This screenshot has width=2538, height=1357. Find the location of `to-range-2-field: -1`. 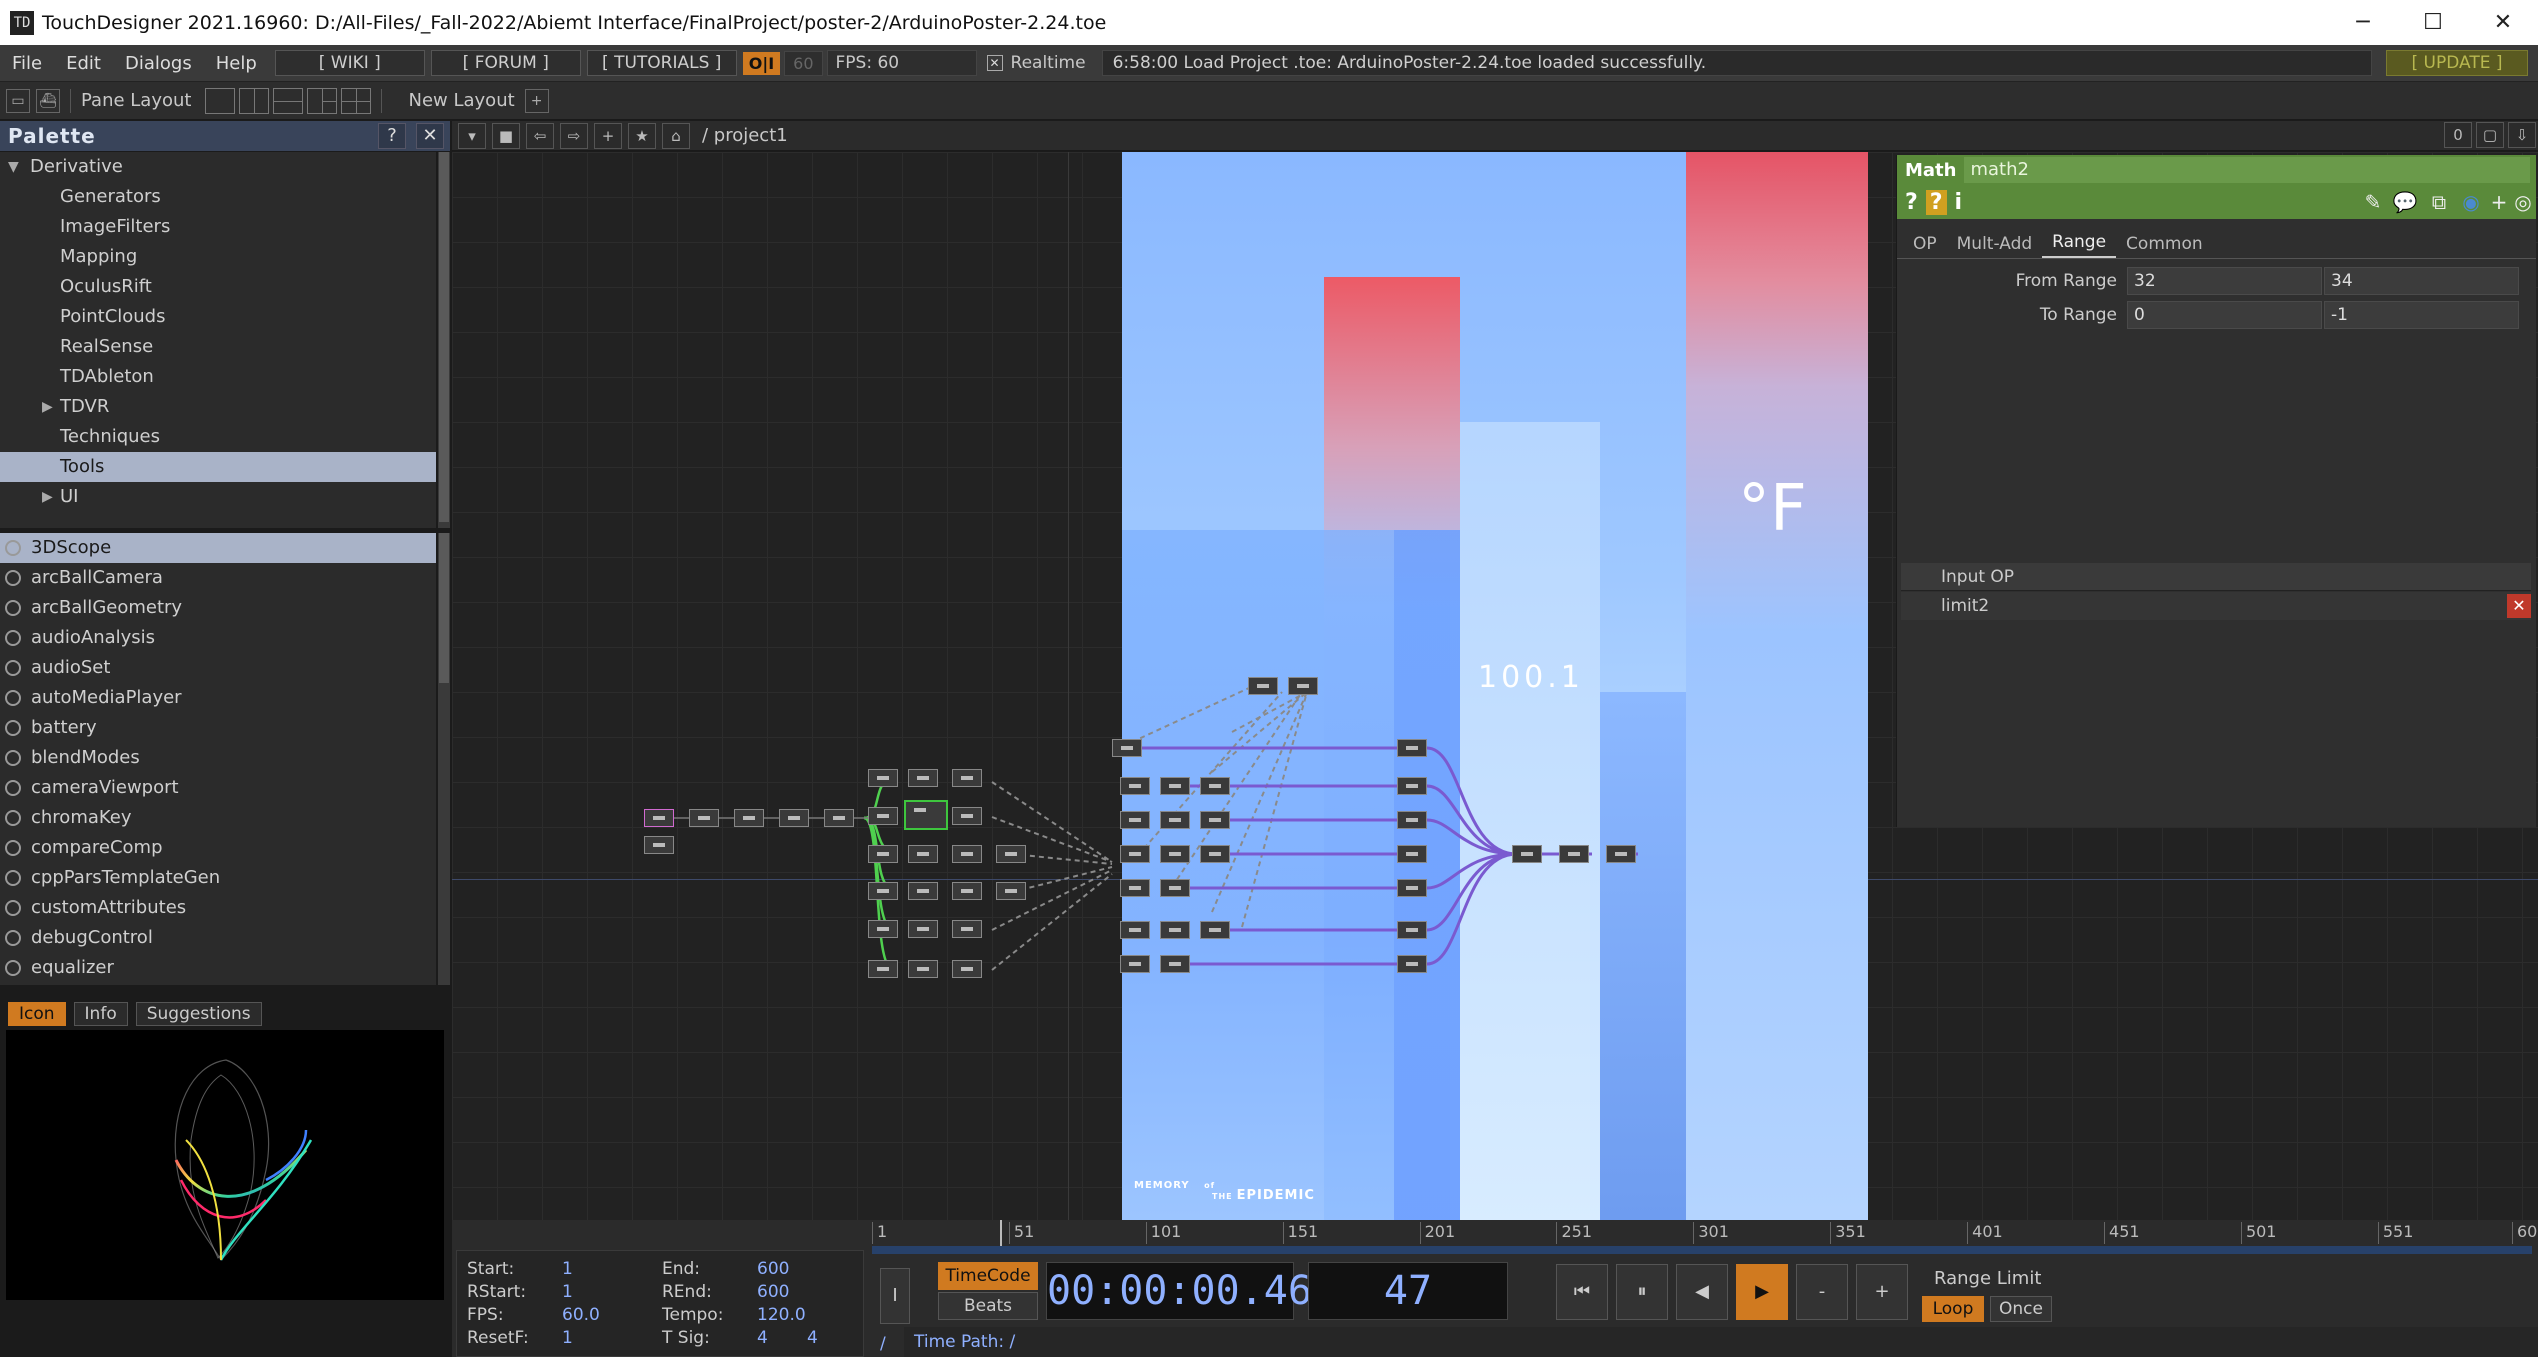

to-range-2-field: -1 is located at coordinates (2421, 315).